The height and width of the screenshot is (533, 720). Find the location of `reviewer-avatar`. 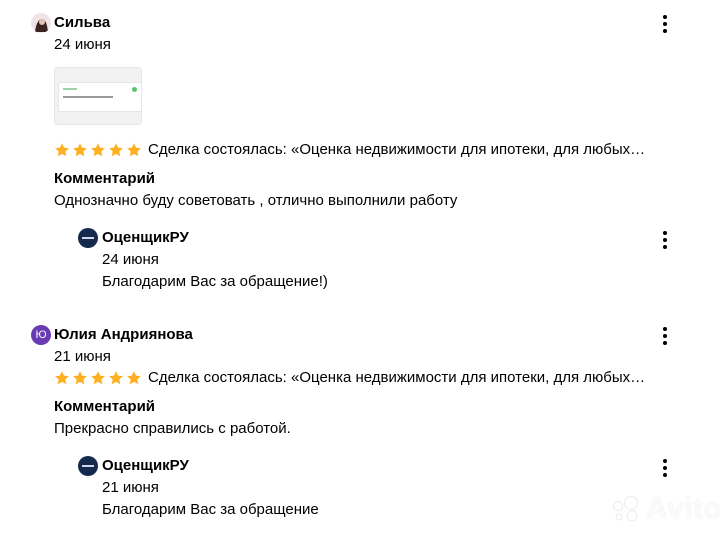

reviewer-avatar is located at coordinates (41, 23).